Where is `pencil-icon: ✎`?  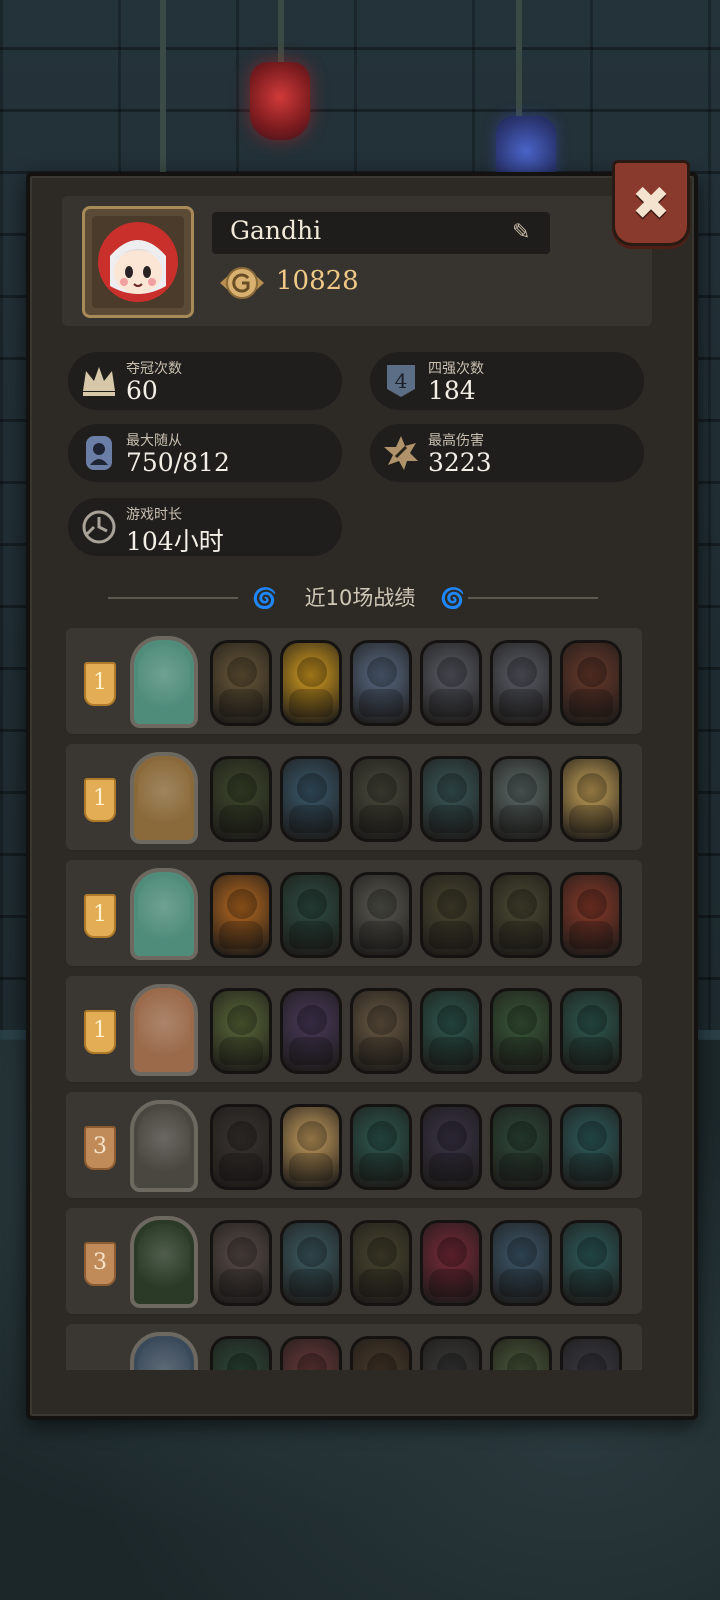
pencil-icon: ✎ is located at coordinates (521, 232).